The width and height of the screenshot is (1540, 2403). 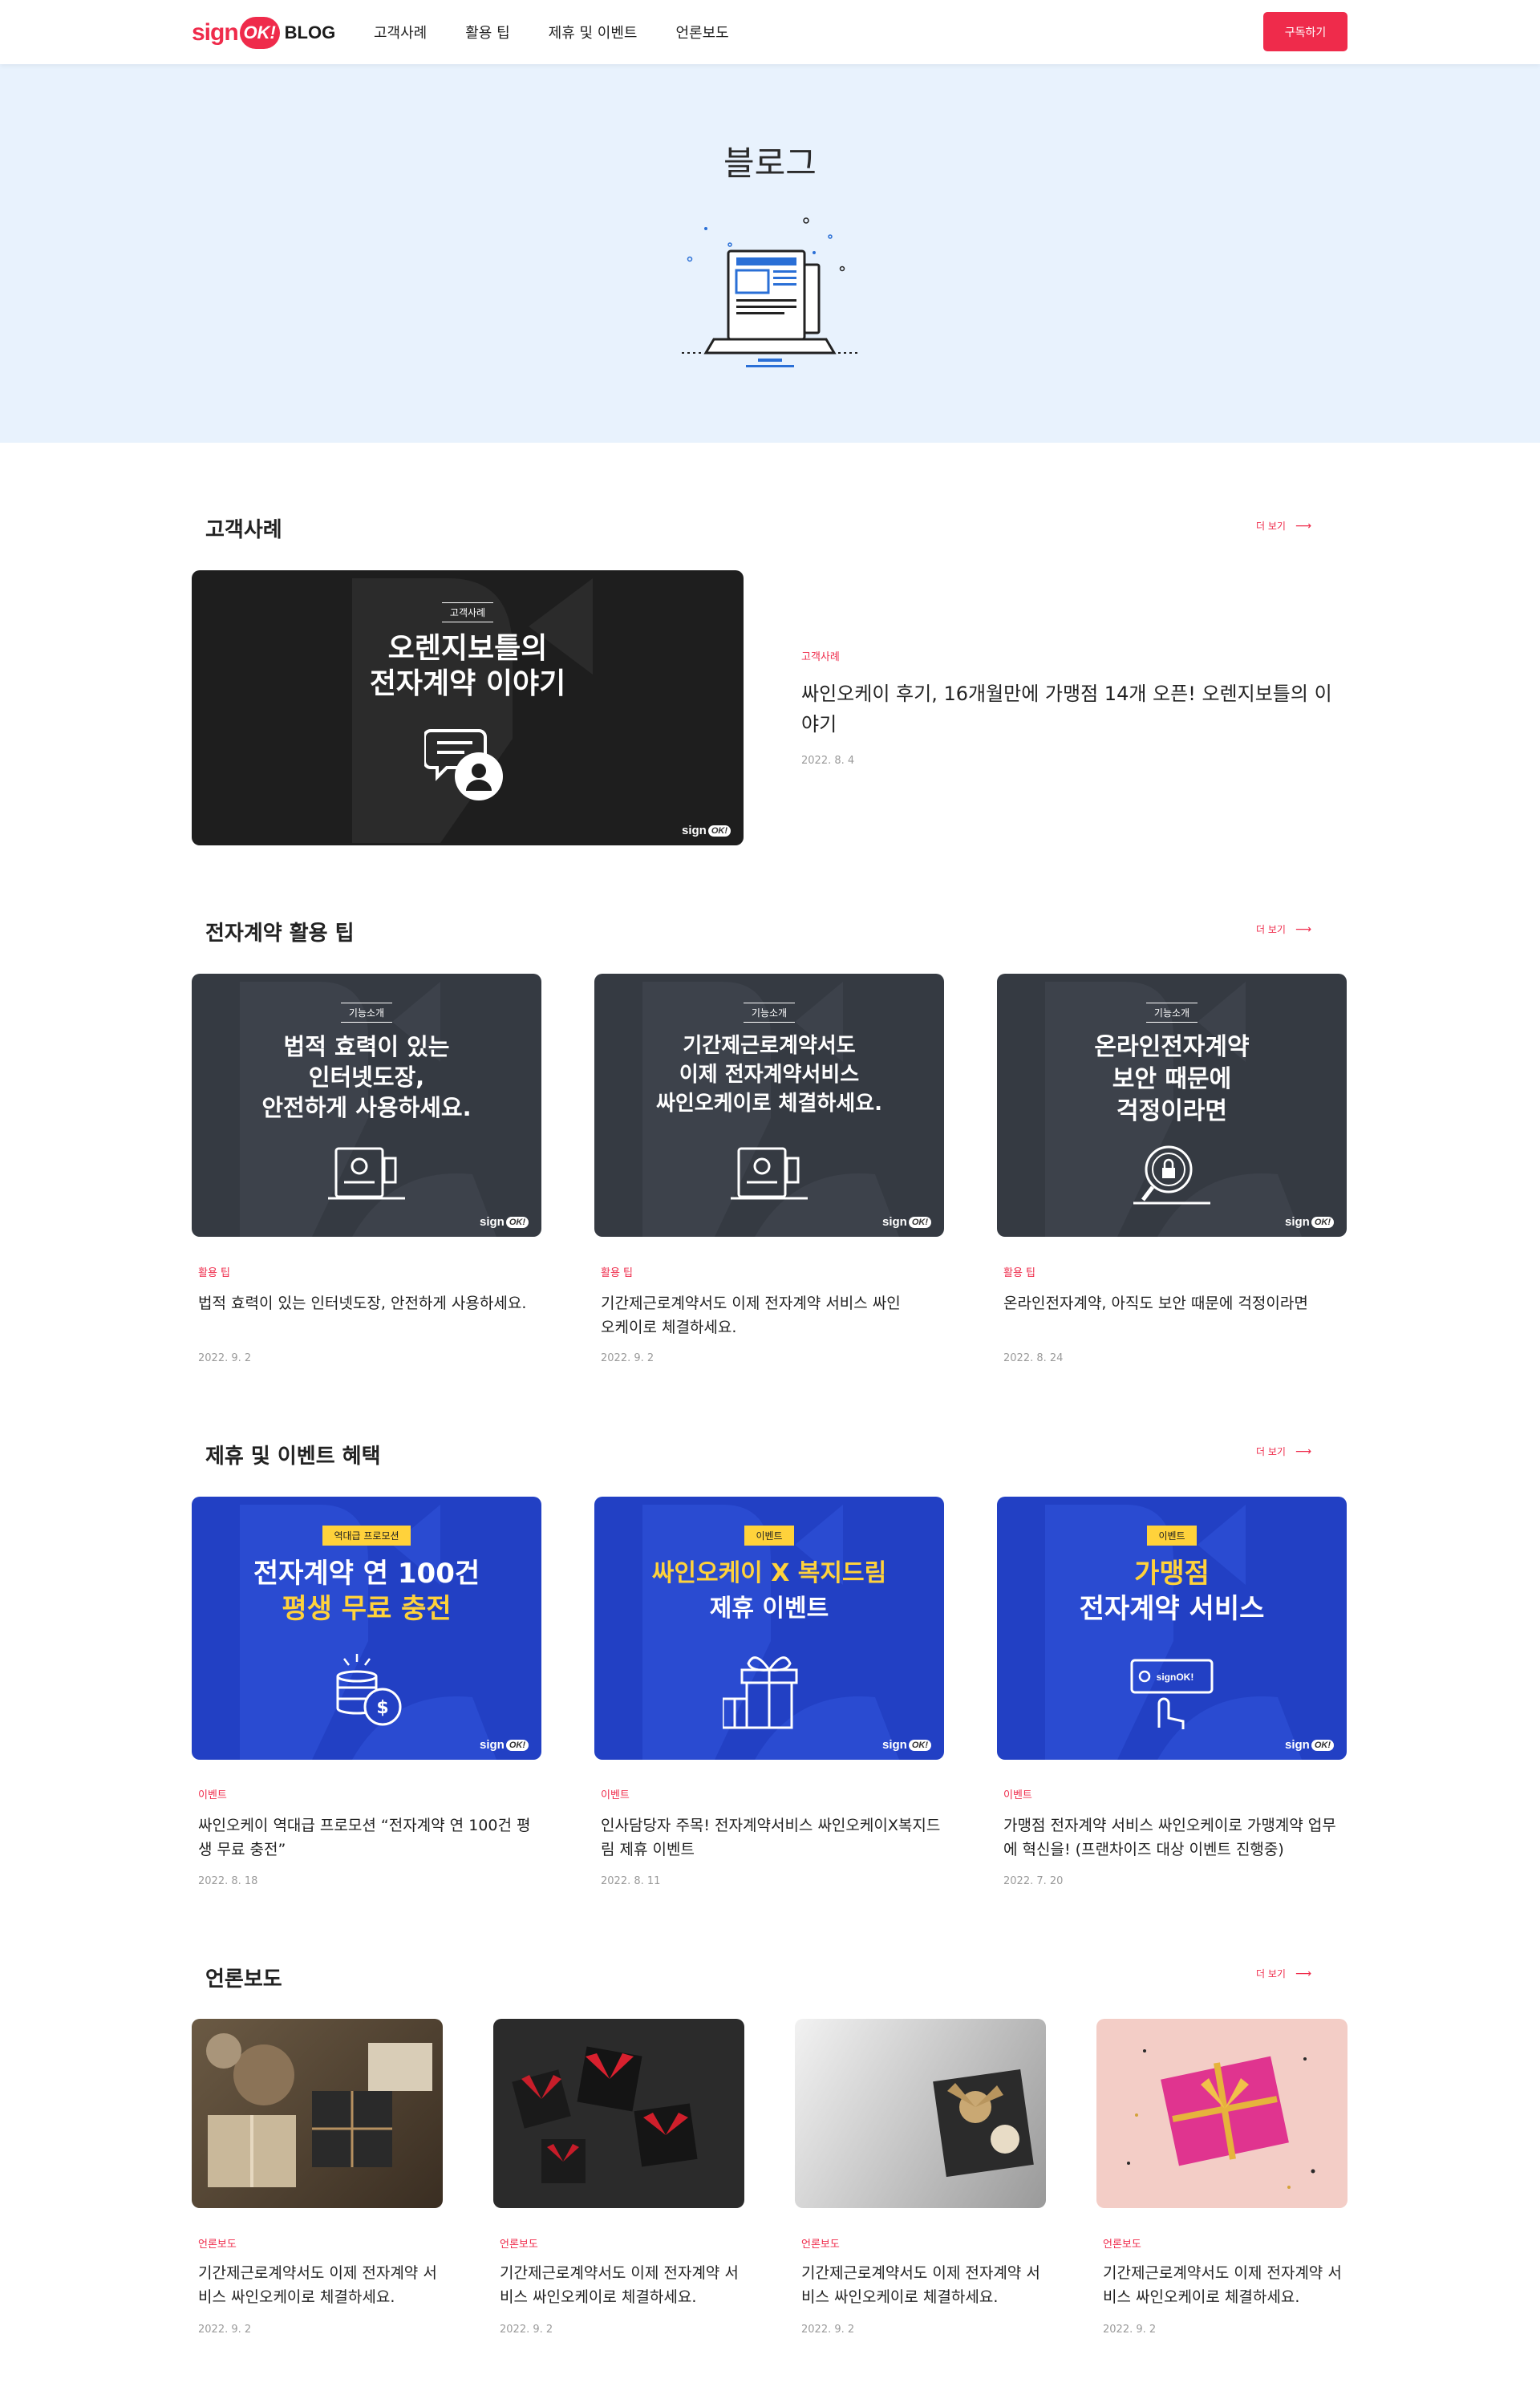 I want to click on case-category: 고객사례, so click(x=820, y=657).